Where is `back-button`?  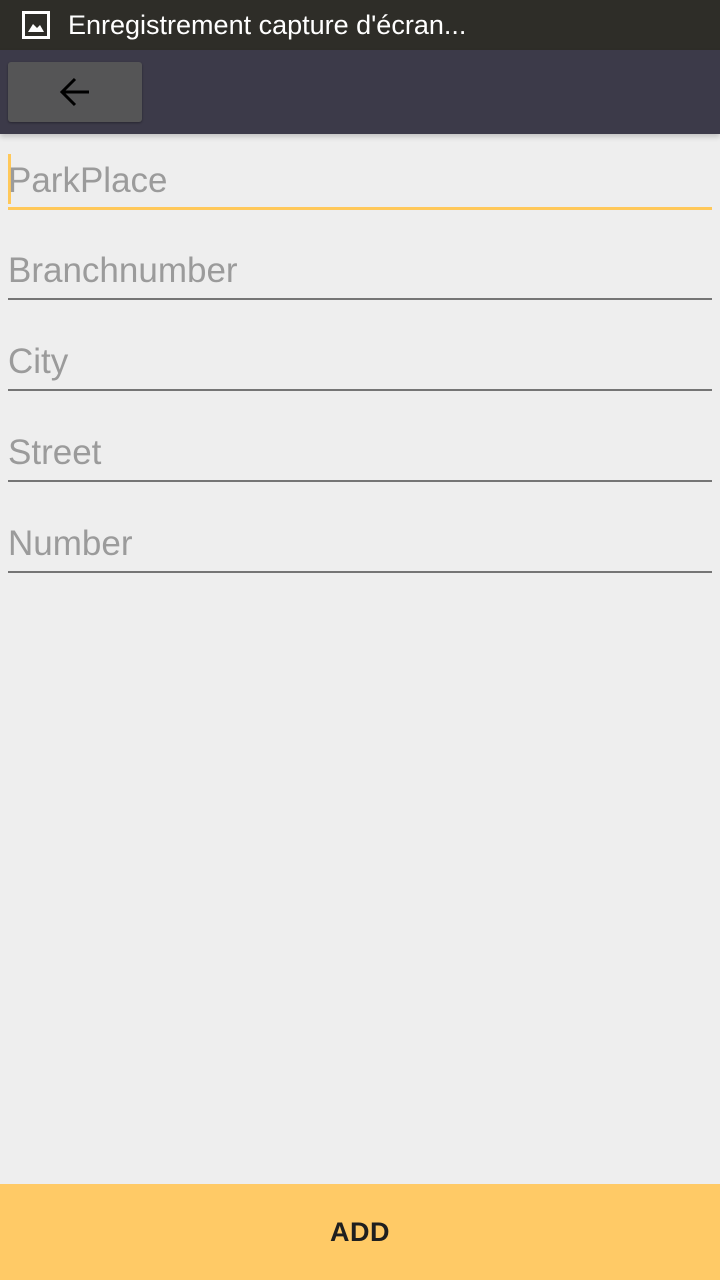
back-button is located at coordinates (75, 92).